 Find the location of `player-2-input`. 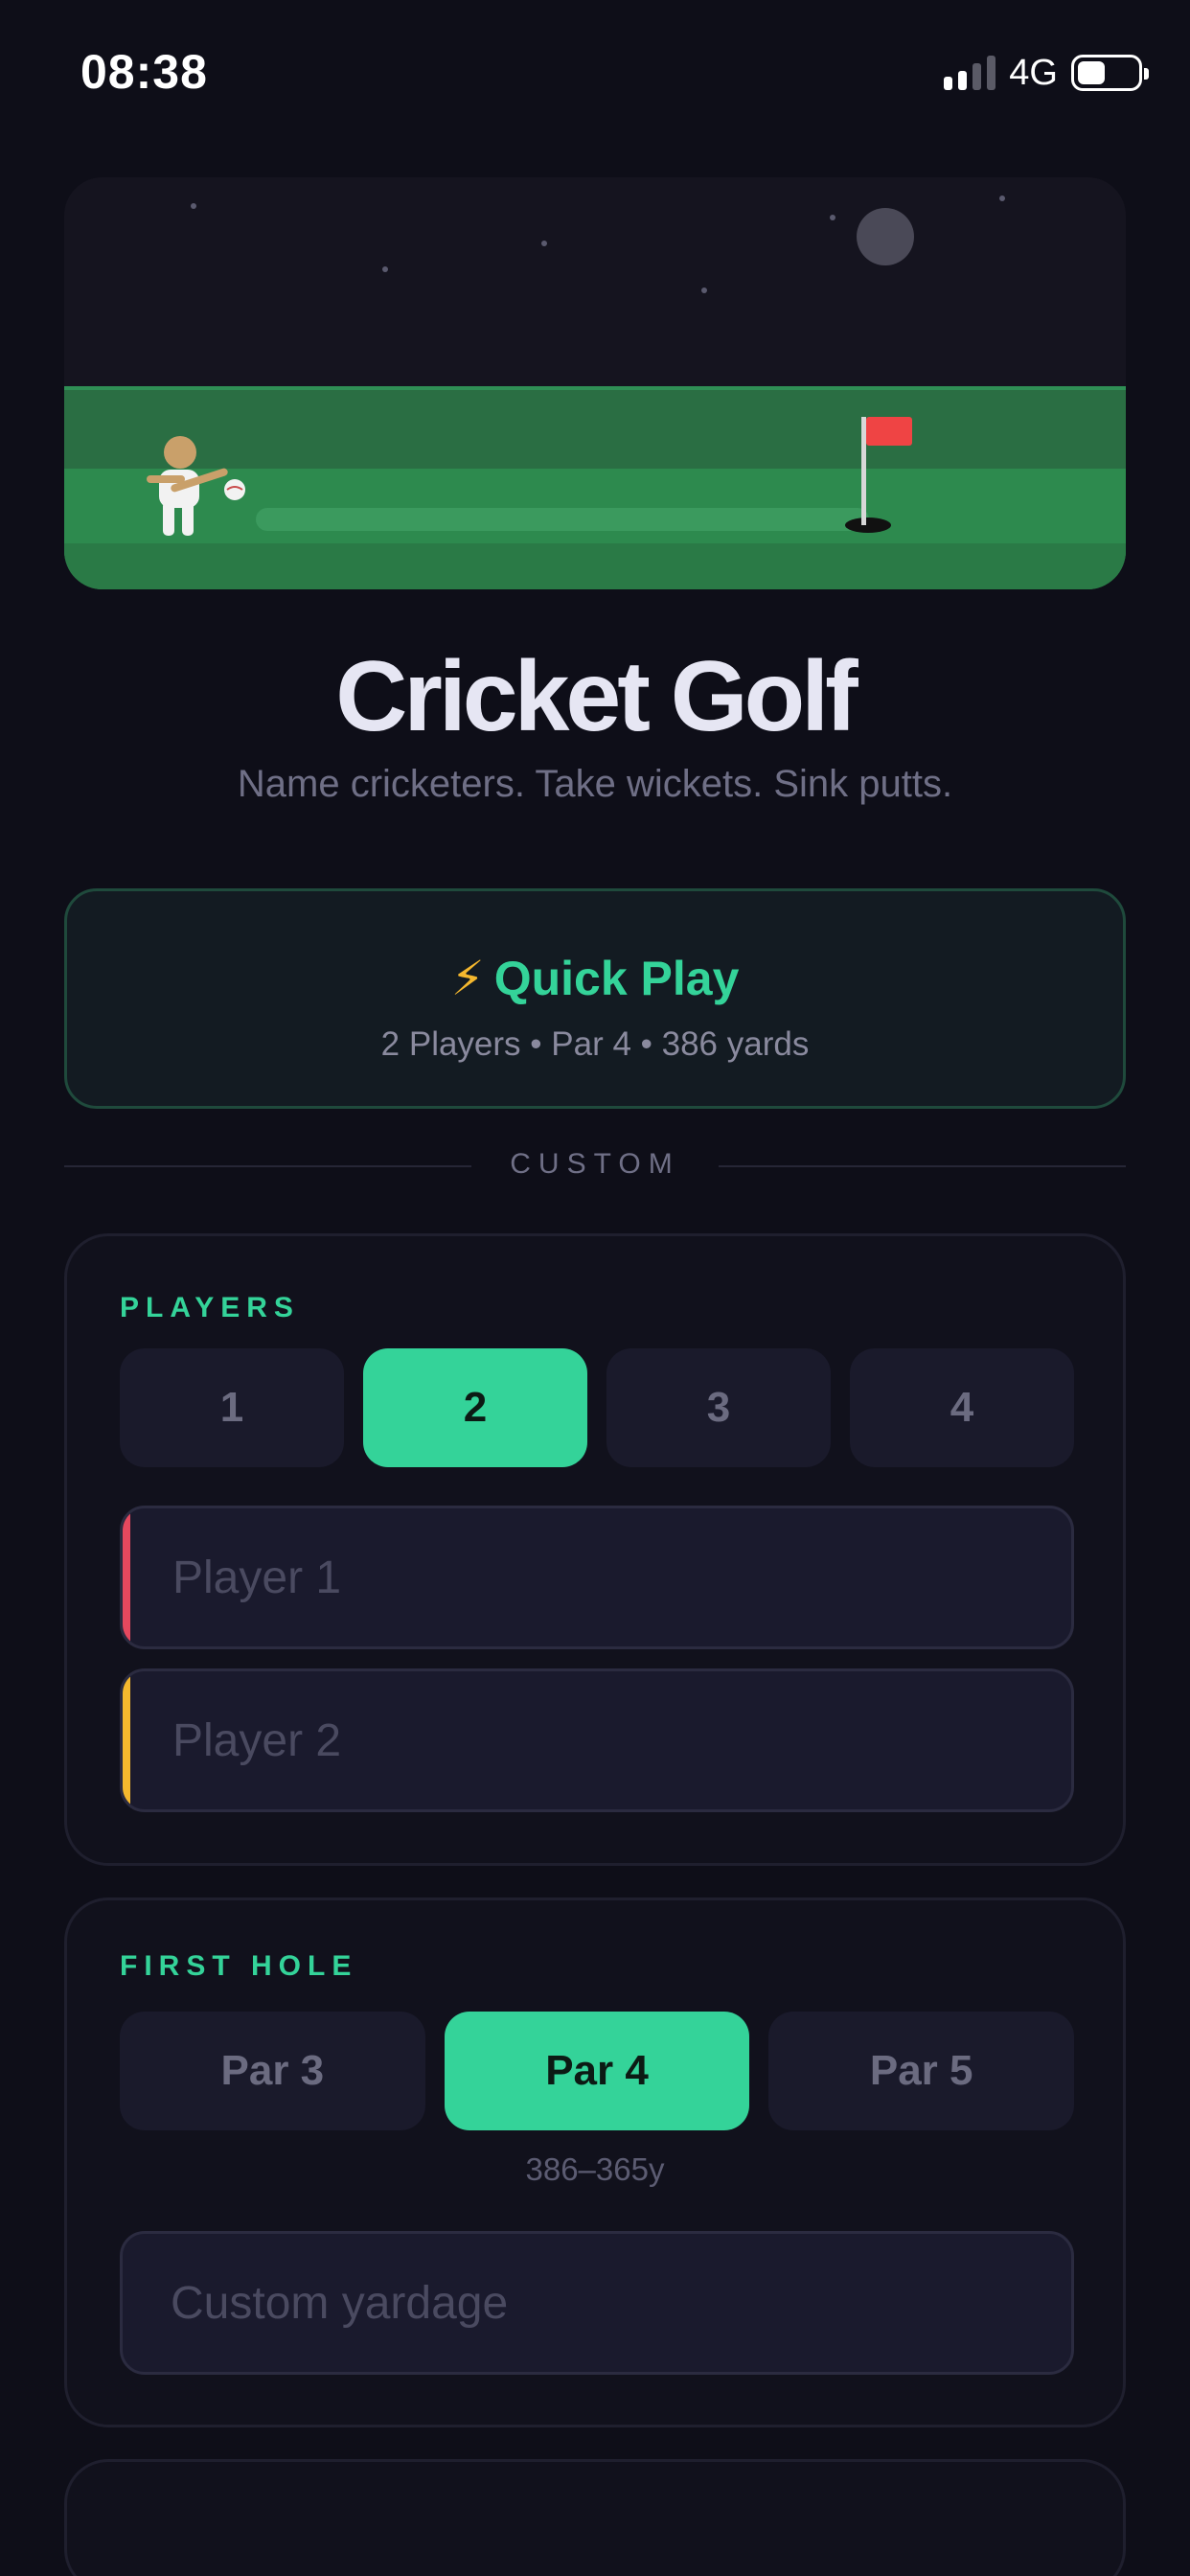

player-2-input is located at coordinates (597, 1740).